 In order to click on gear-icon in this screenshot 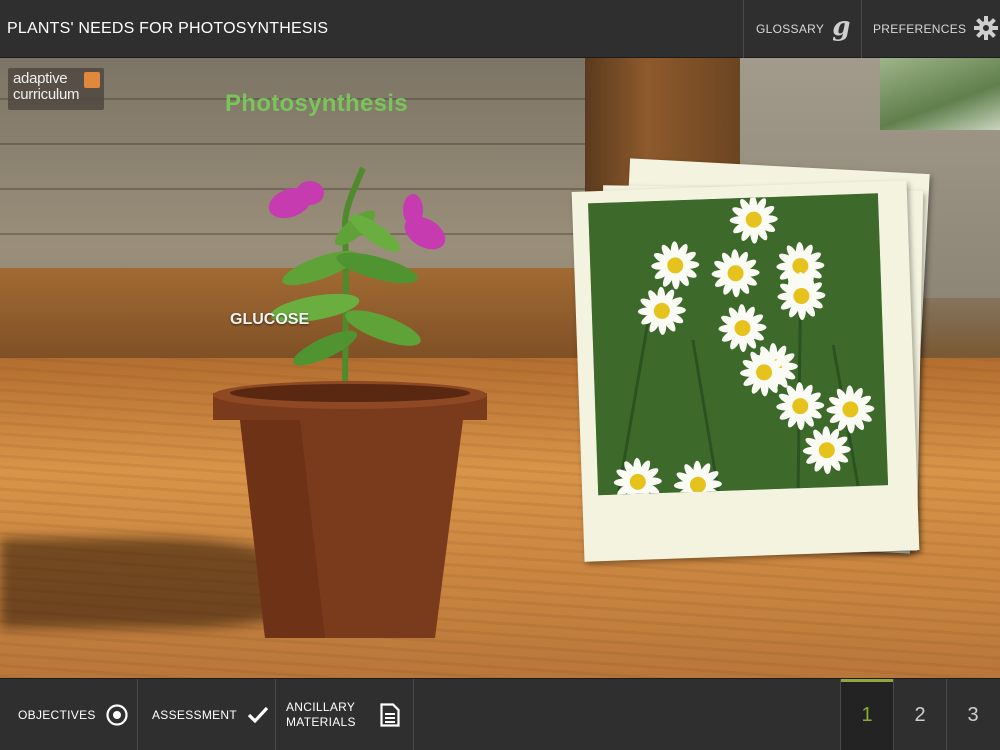, I will do `click(986, 29)`.